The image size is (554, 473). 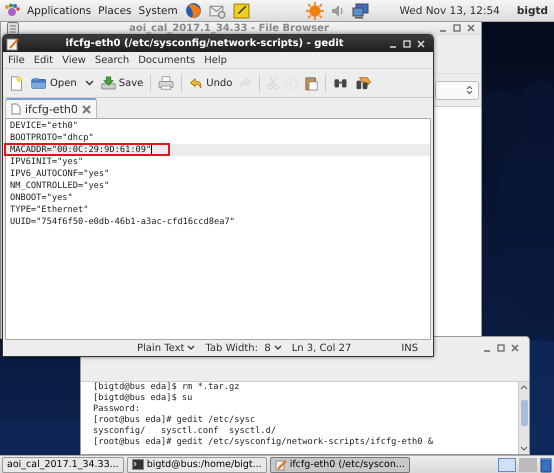 I want to click on user-name: bigtd, so click(x=532, y=10).